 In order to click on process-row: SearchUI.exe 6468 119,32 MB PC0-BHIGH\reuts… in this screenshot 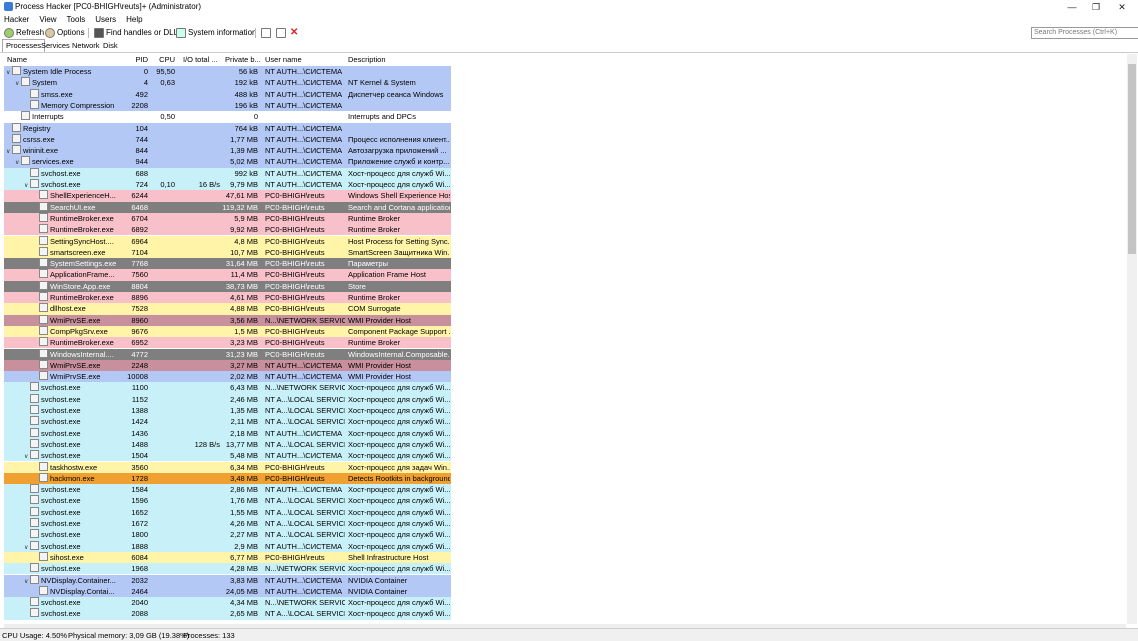, I will do `click(227, 207)`.